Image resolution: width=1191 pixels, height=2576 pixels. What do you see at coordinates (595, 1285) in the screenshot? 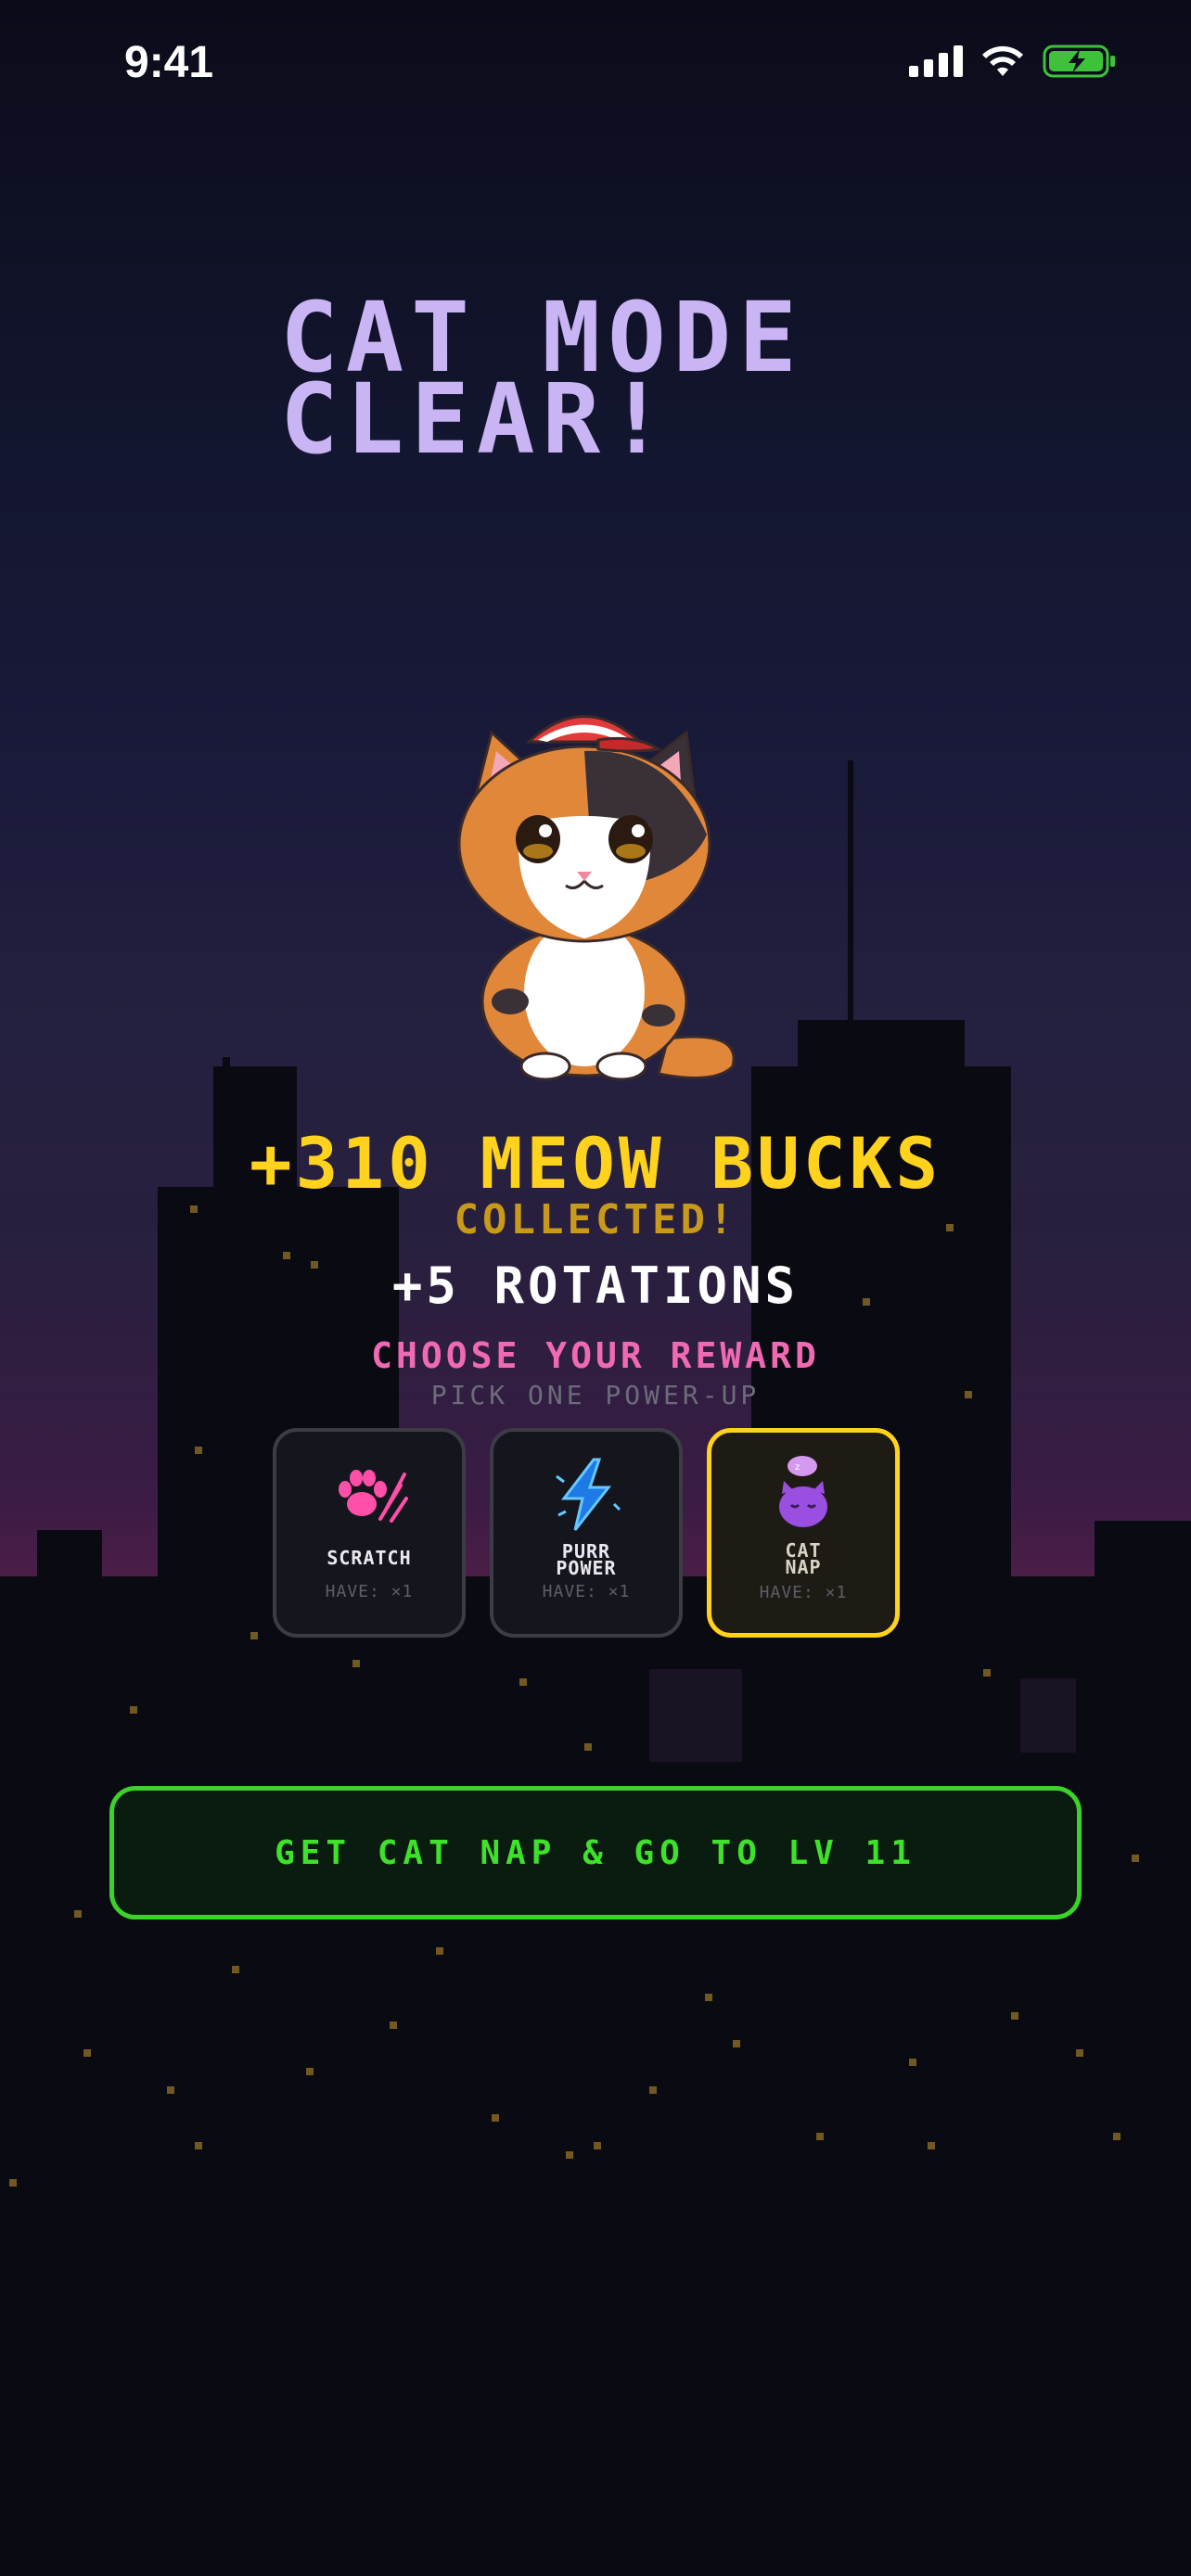
I see `rotations-reward: +5 ROTATIONS` at bounding box center [595, 1285].